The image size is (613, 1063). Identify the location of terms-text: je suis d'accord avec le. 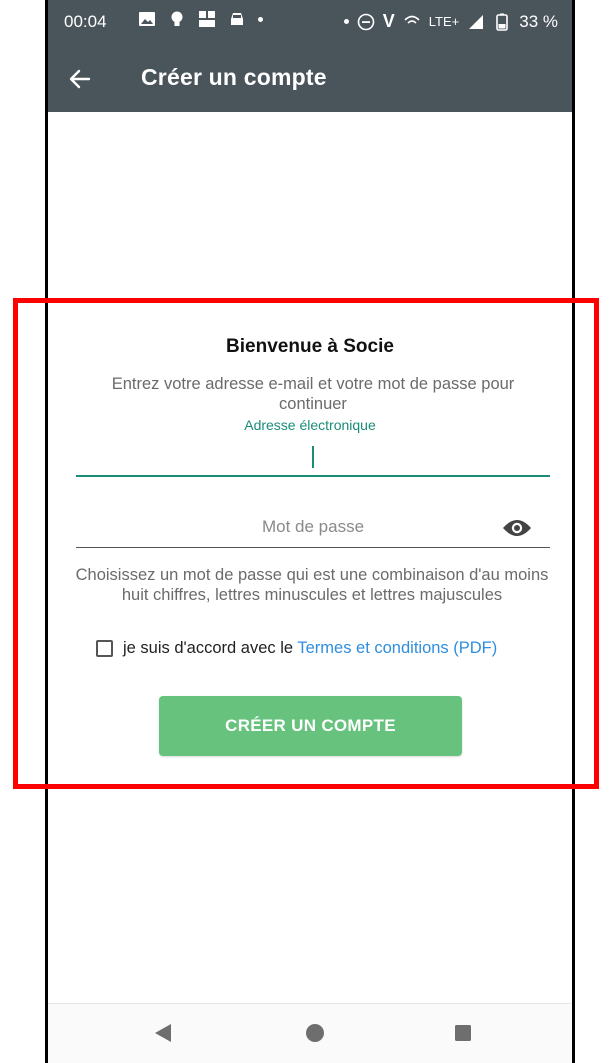
(210, 648).